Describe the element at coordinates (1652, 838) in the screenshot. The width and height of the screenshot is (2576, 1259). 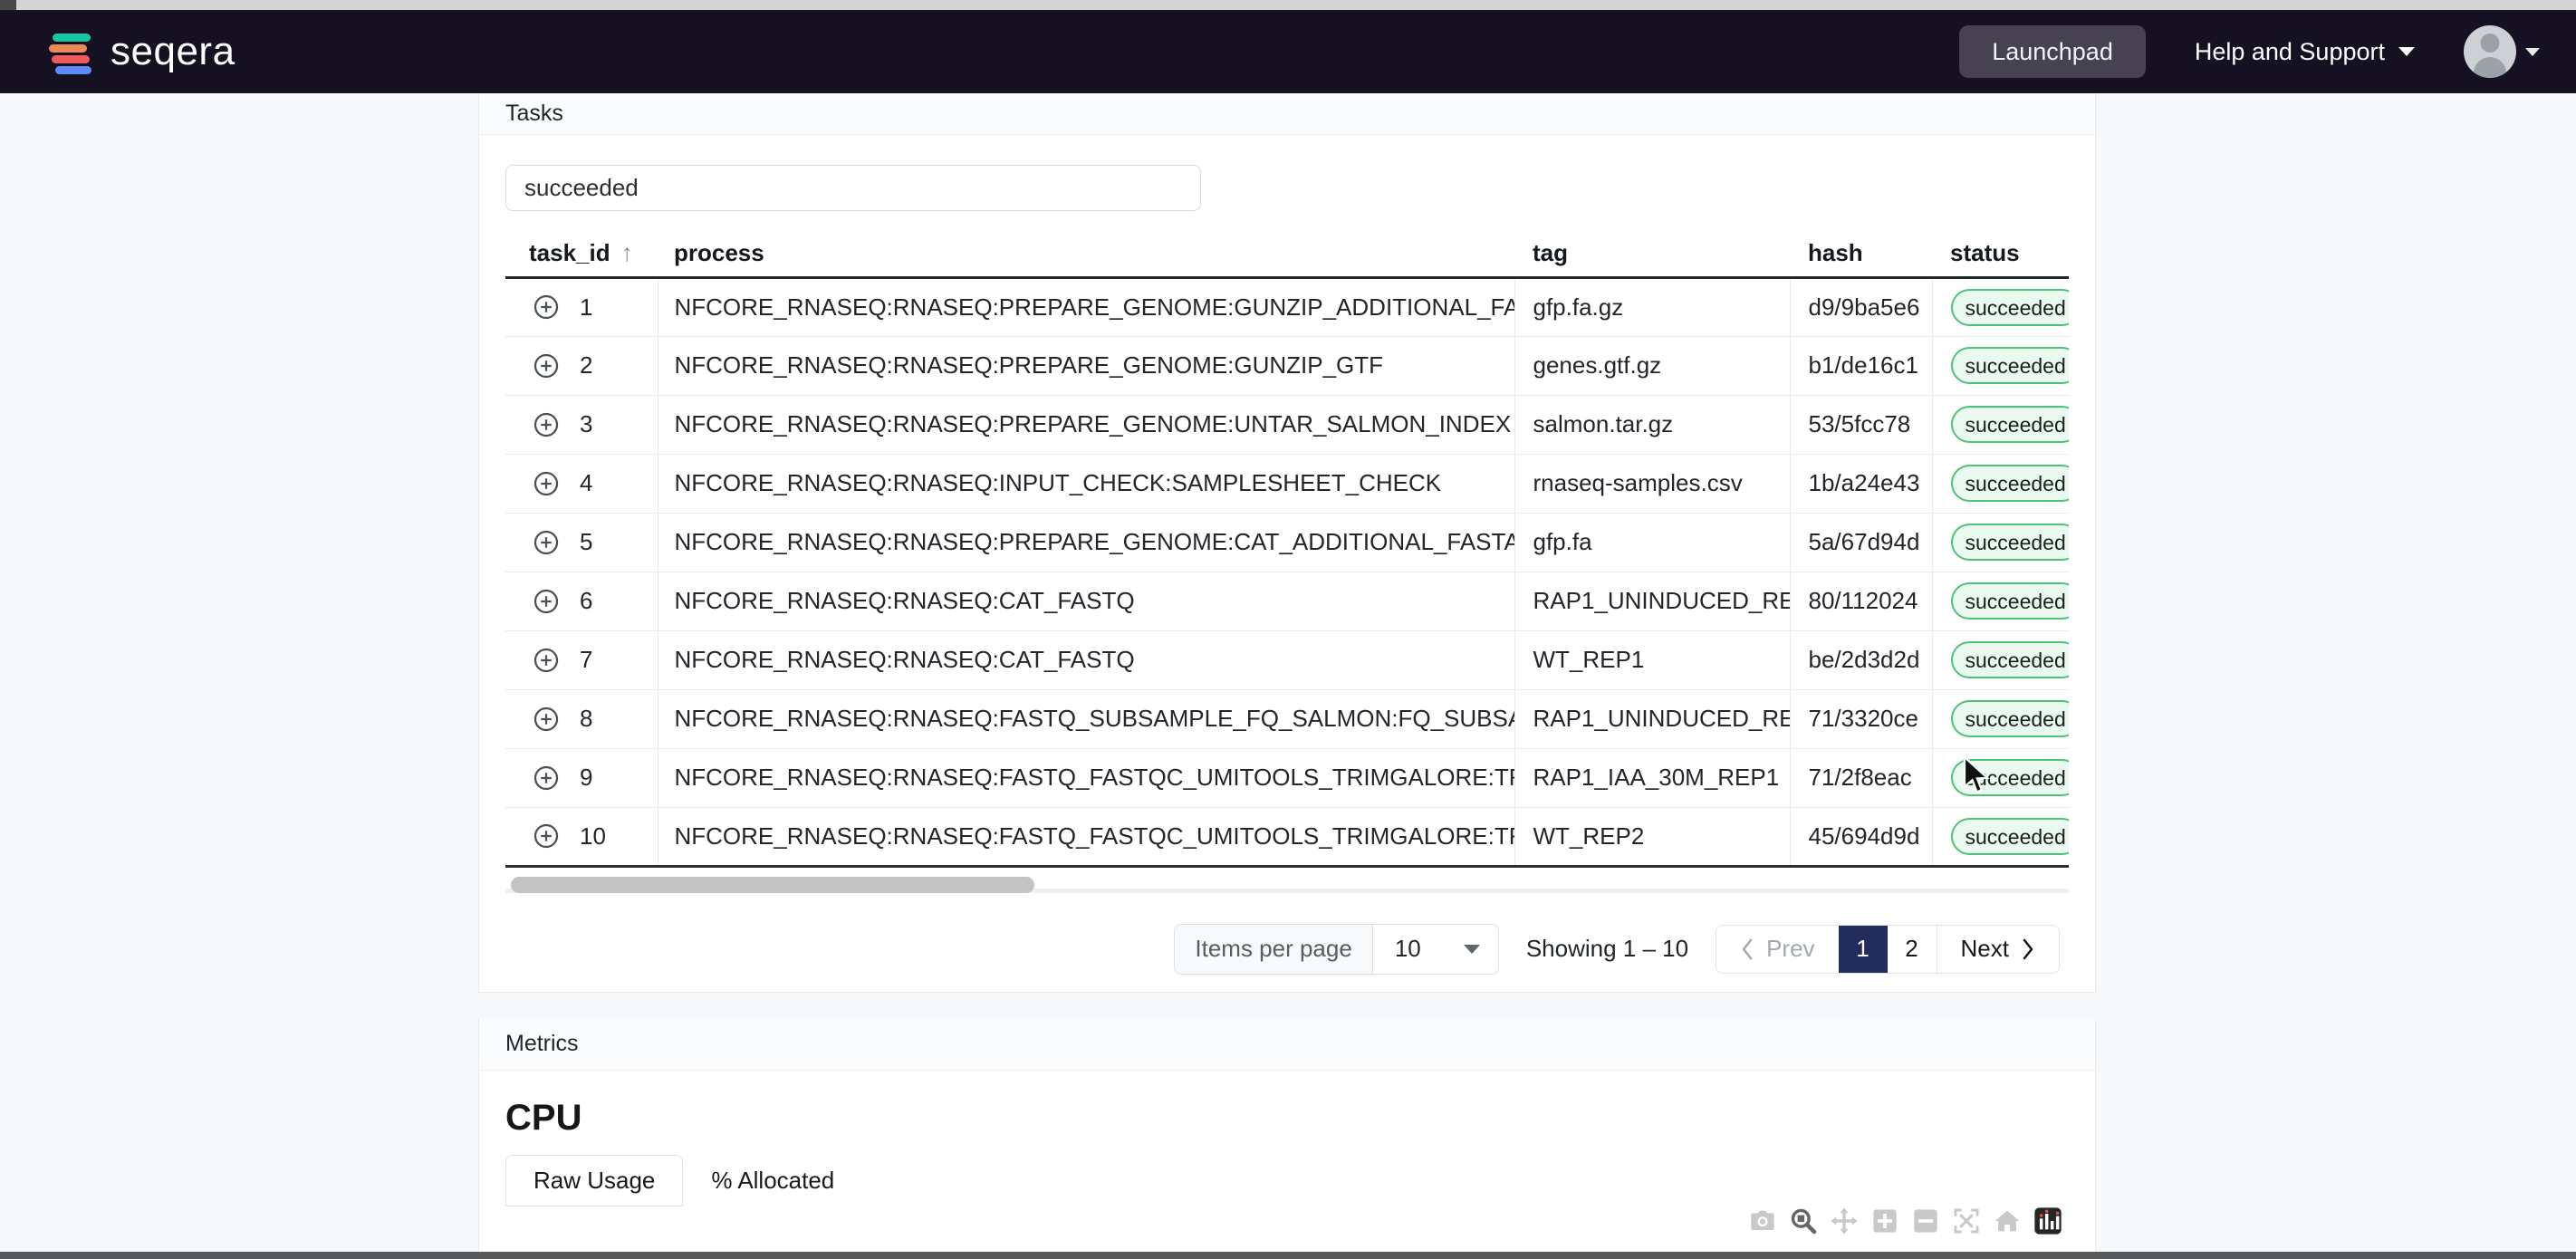
I see `tag-cell: WT_REP2` at that location.